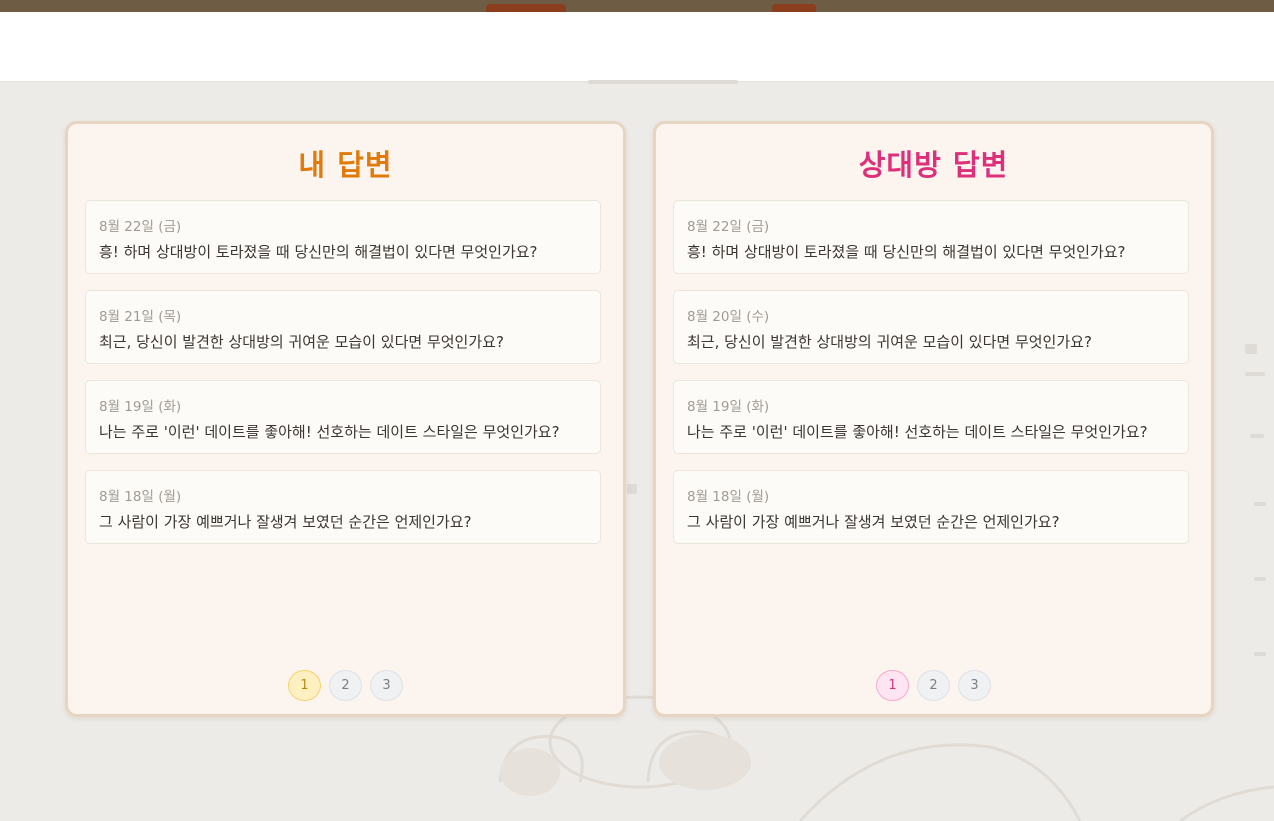 This screenshot has width=1274, height=821. I want to click on answer-date: 8월 21일 (목), so click(140, 317).